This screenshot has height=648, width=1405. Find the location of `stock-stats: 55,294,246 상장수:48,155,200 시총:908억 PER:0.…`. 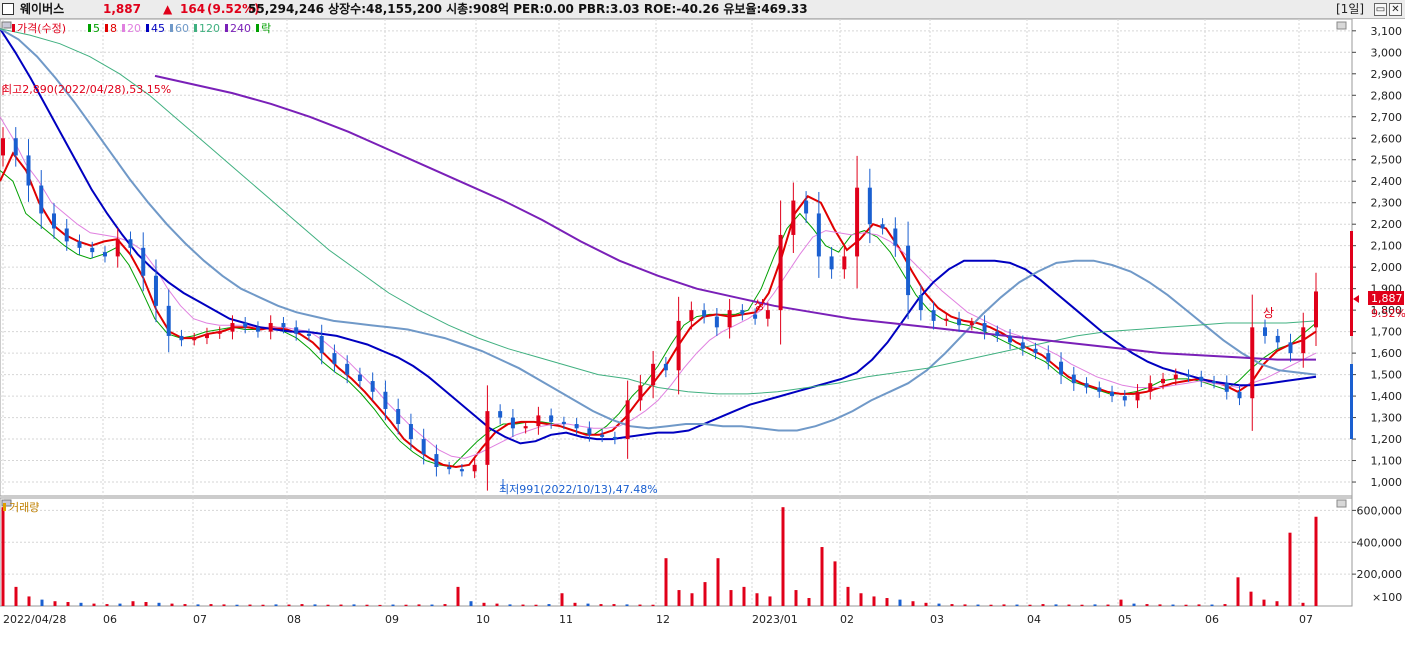

stock-stats: 55,294,246 상장수:48,155,200 시총:908억 PER:0.… is located at coordinates (528, 9).